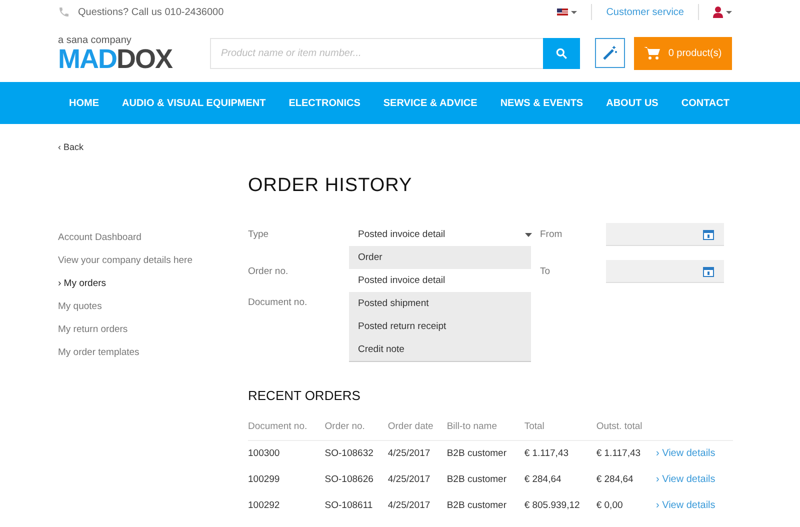  Describe the element at coordinates (95, 40) in the screenshot. I see `tagline: a sana company` at that location.